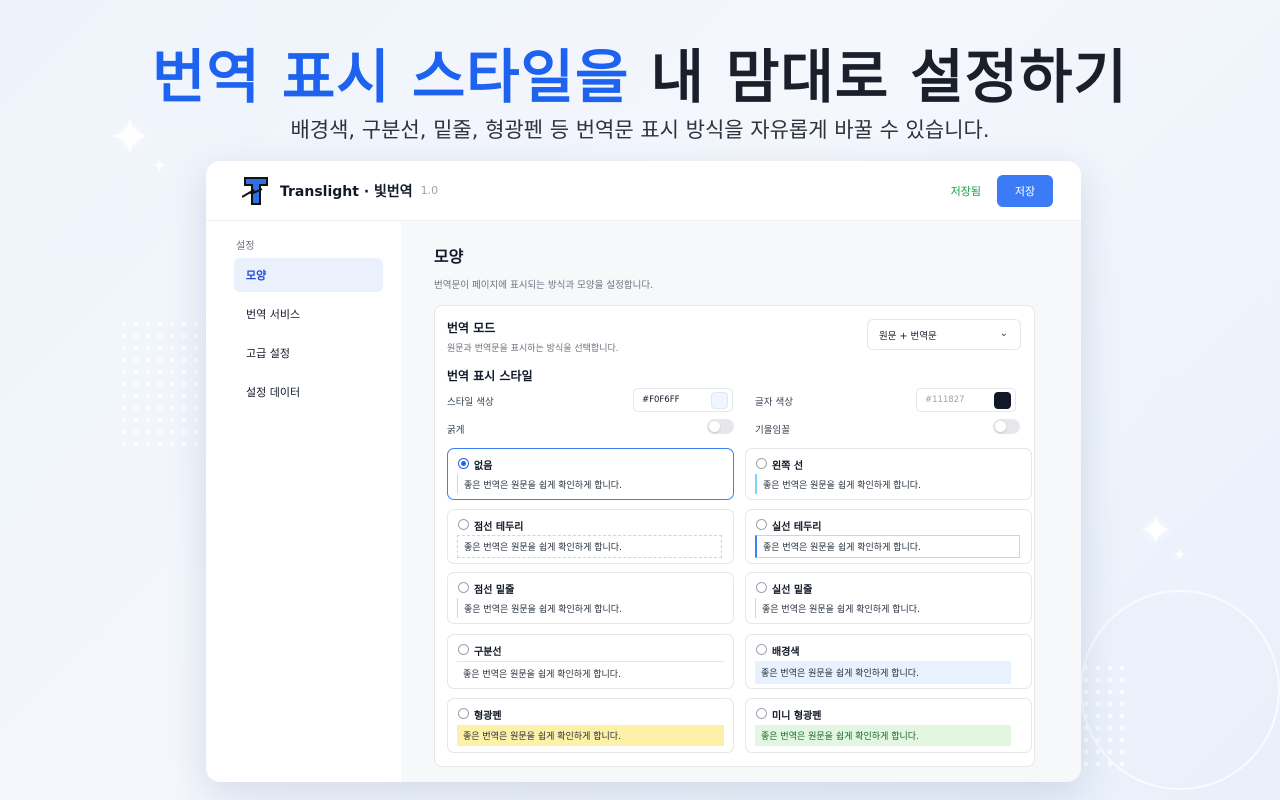  I want to click on text-color-swatch, so click(1002, 400).